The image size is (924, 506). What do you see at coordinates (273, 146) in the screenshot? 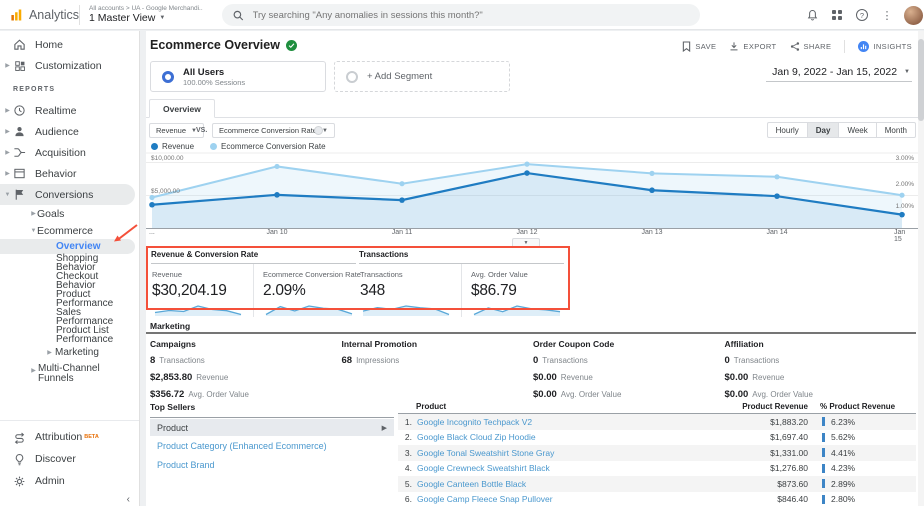
I see `legend-label: Ecommerce Conversion Rate` at bounding box center [273, 146].